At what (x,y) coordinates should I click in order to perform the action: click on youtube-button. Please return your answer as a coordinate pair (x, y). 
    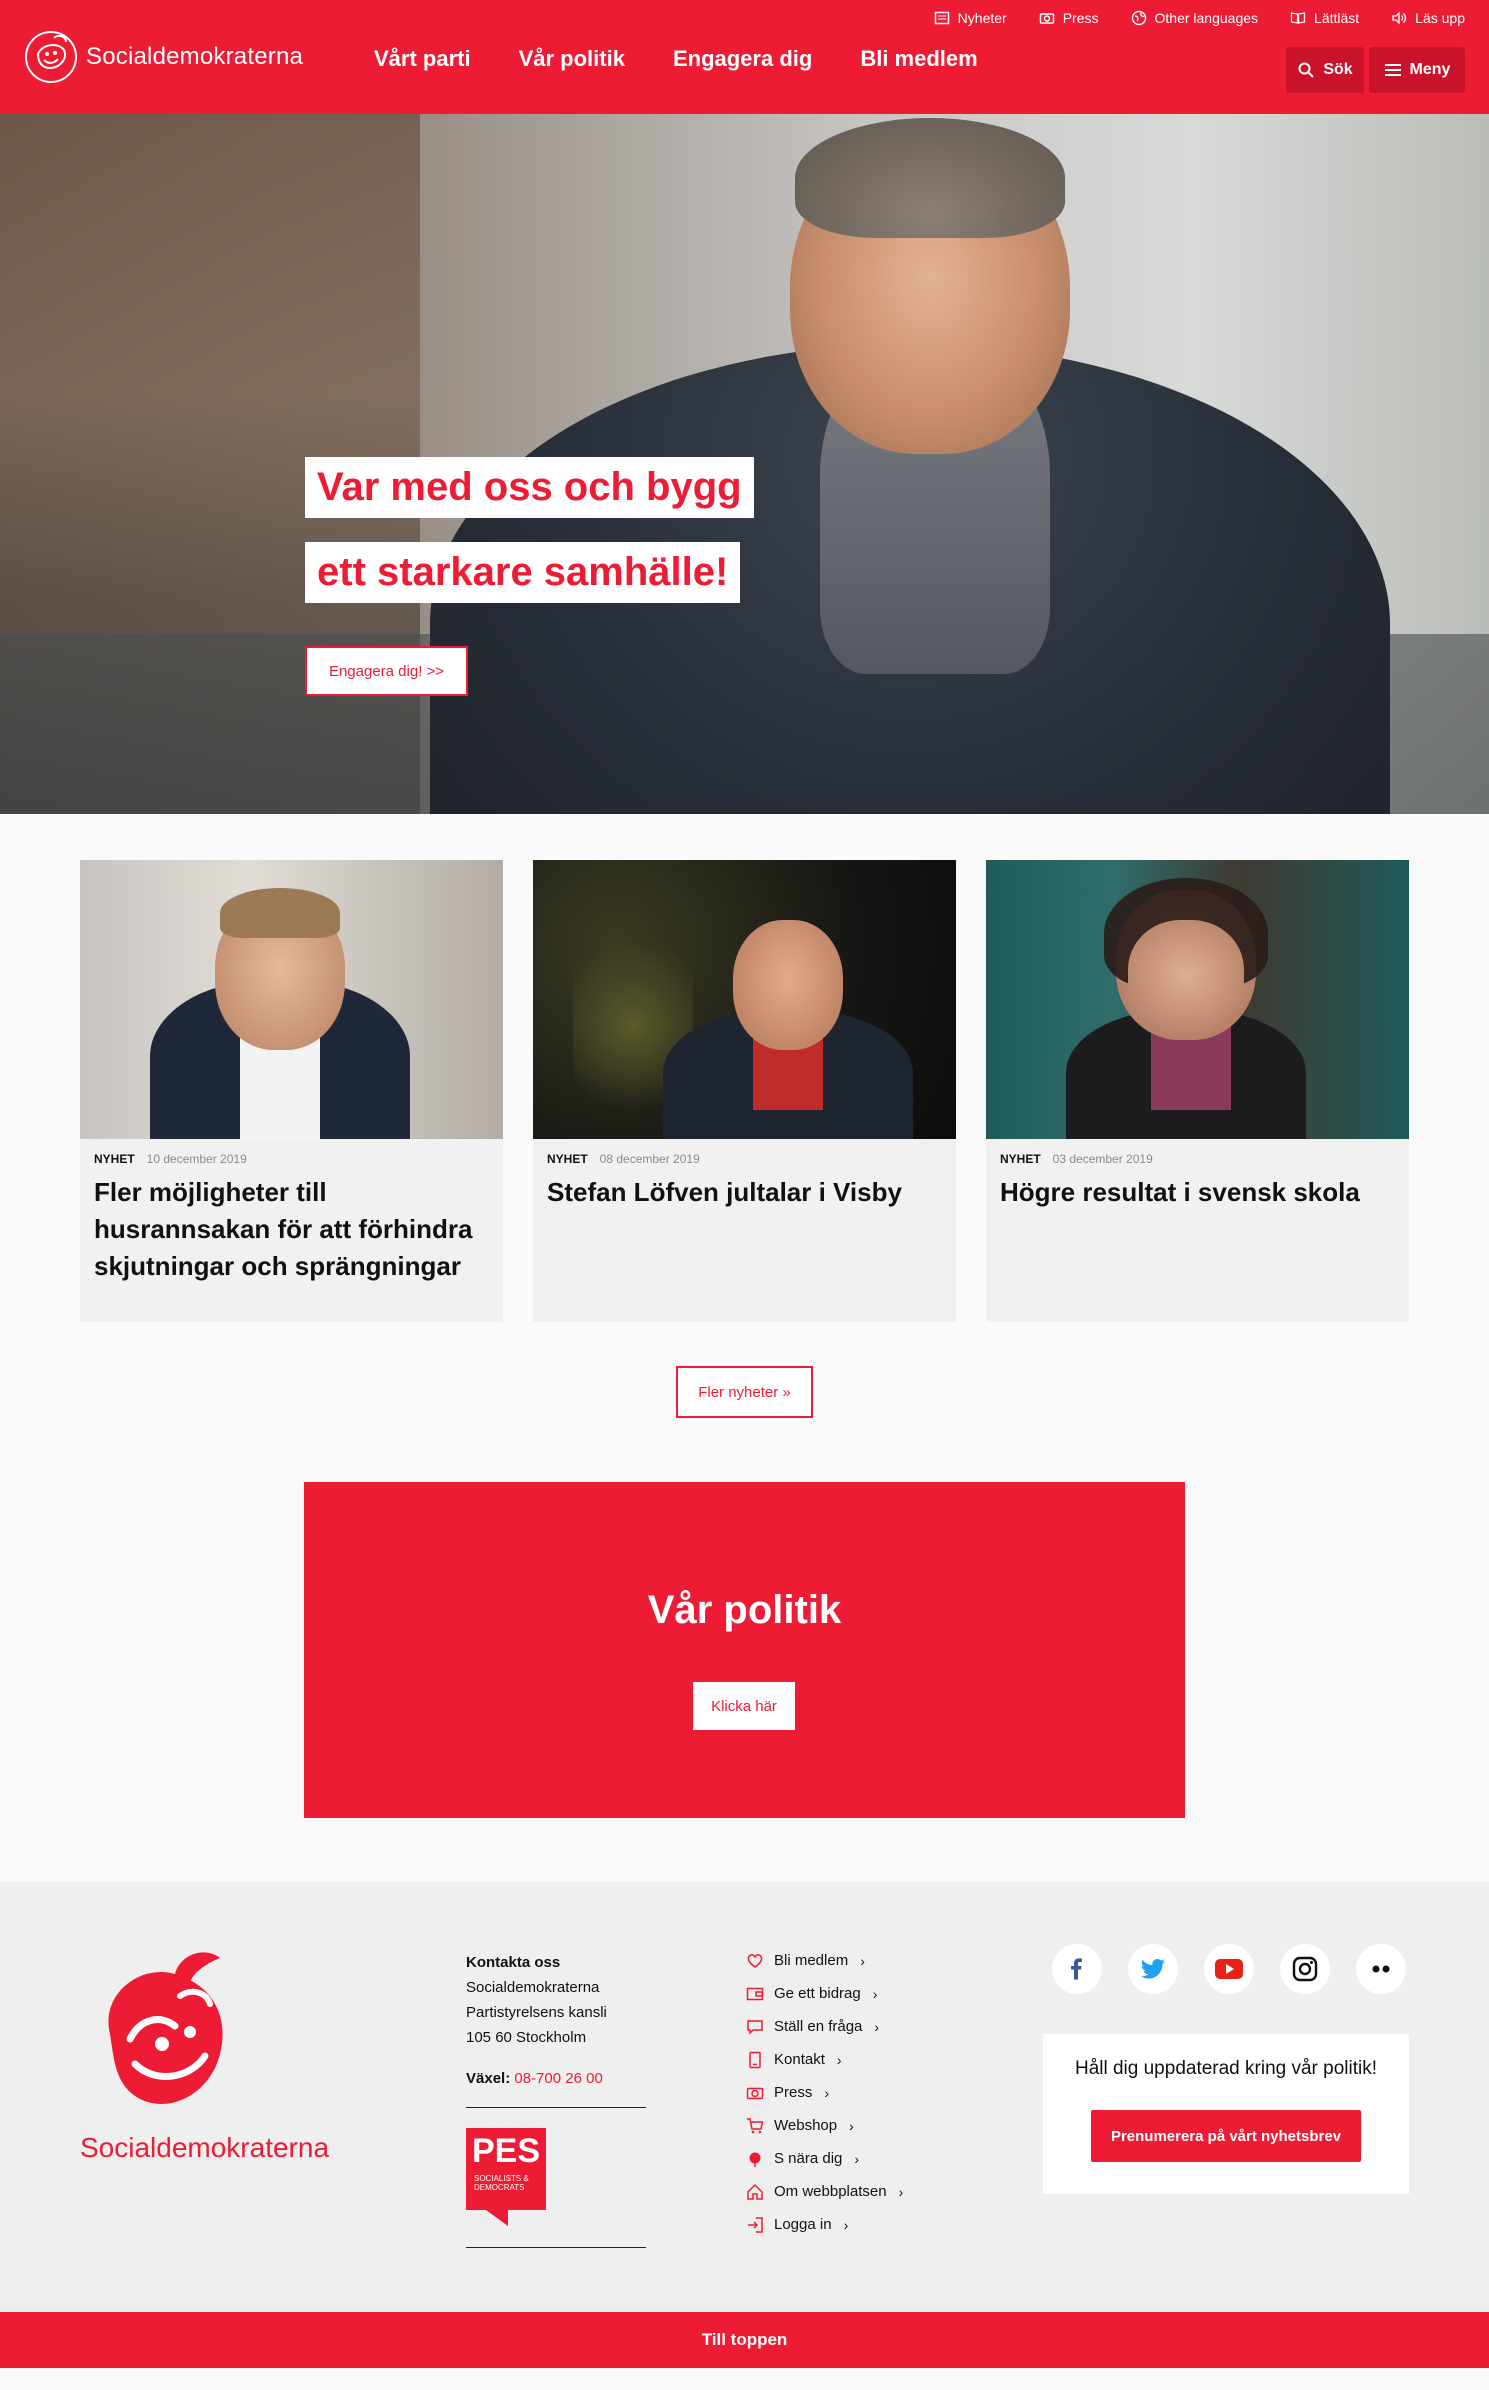
    Looking at the image, I should click on (1229, 1969).